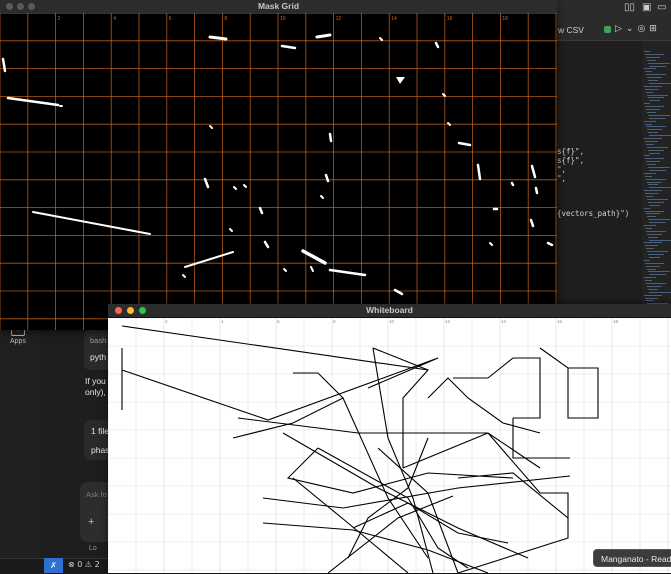 This screenshot has height=574, width=671. What do you see at coordinates (93, 548) in the screenshot?
I see `location-picker: Lo` at bounding box center [93, 548].